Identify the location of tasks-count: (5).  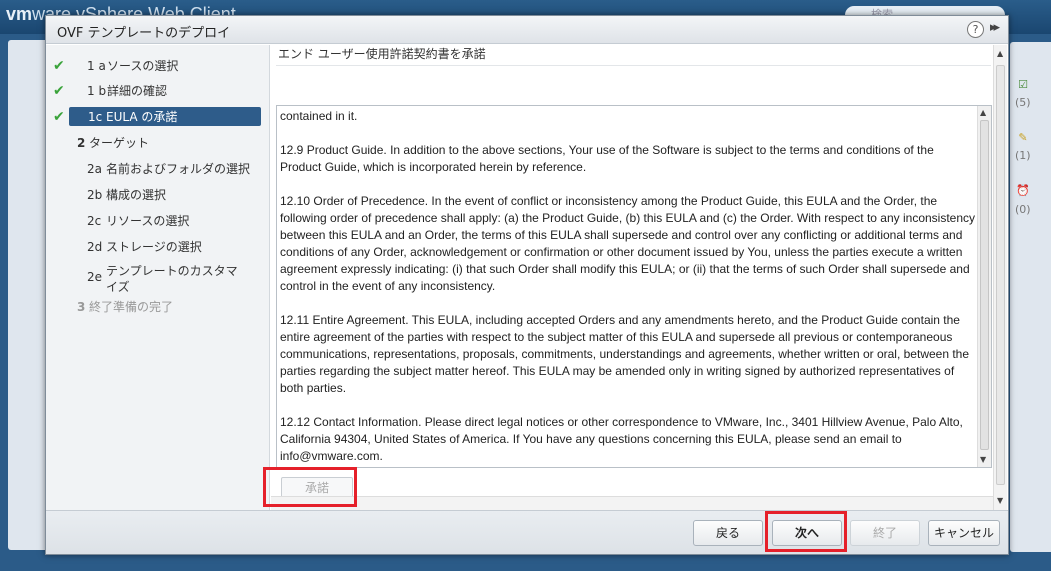
(1023, 102).